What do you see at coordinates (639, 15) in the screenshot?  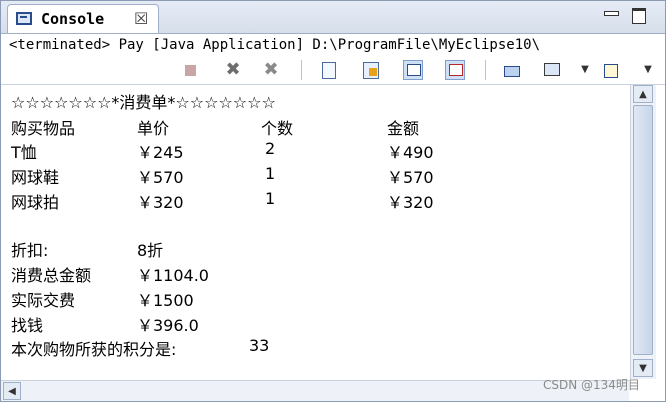 I see `maximize-button` at bounding box center [639, 15].